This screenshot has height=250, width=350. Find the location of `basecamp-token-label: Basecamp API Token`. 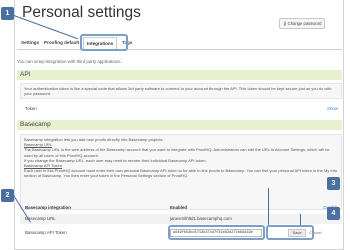

basecamp-token-label: Basecamp API Token is located at coordinates (46, 232).